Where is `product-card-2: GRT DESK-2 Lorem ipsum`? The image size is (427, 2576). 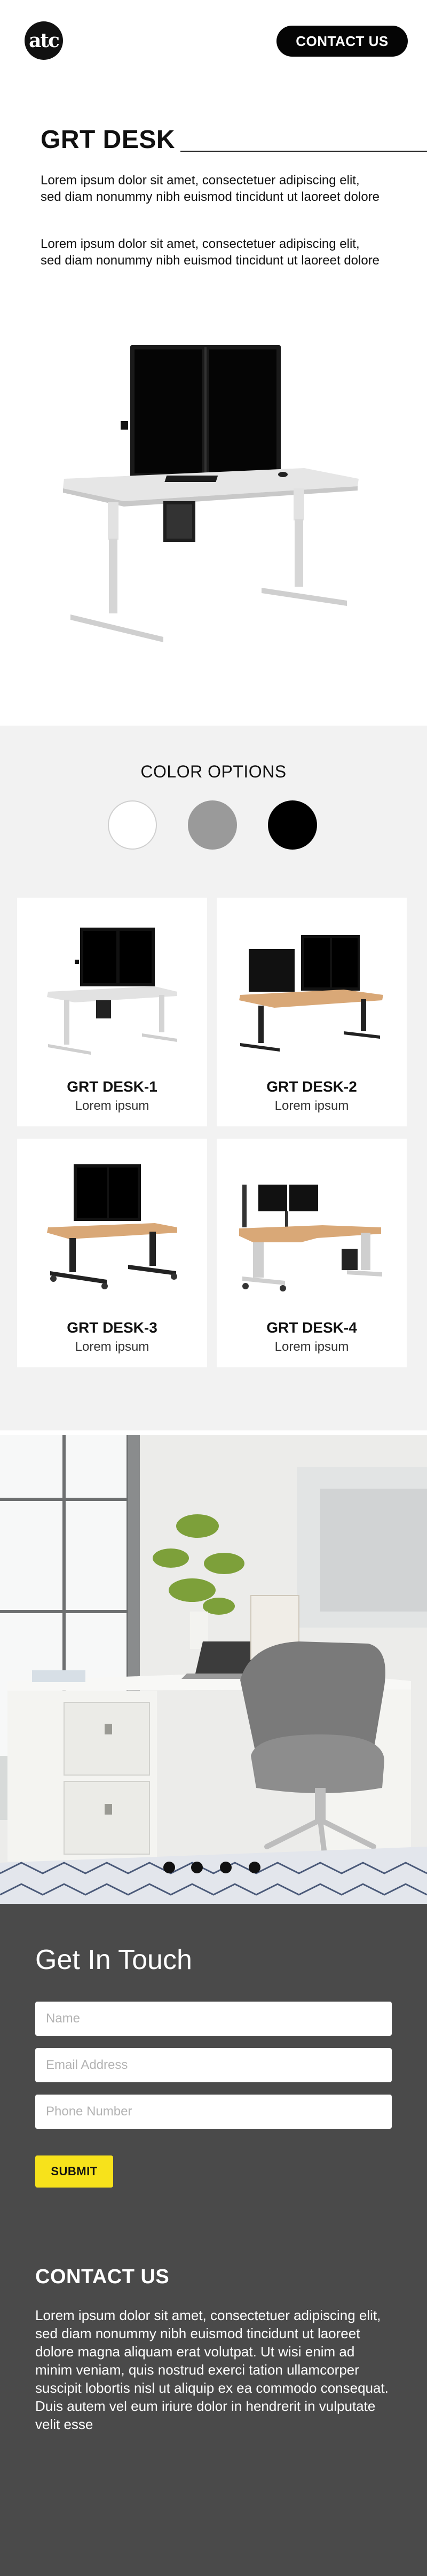
product-card-2: GRT DESK-2 Lorem ipsum is located at coordinates (312, 1012).